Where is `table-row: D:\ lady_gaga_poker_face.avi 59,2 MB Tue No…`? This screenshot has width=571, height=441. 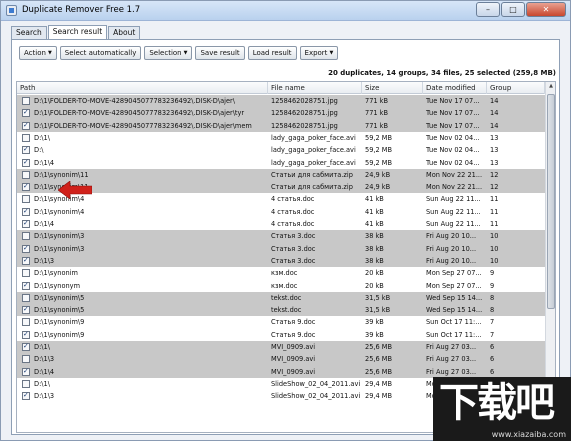
table-row: D:\ lady_gaga_poker_face.avi 59,2 MB Tue No… is located at coordinates (281, 150).